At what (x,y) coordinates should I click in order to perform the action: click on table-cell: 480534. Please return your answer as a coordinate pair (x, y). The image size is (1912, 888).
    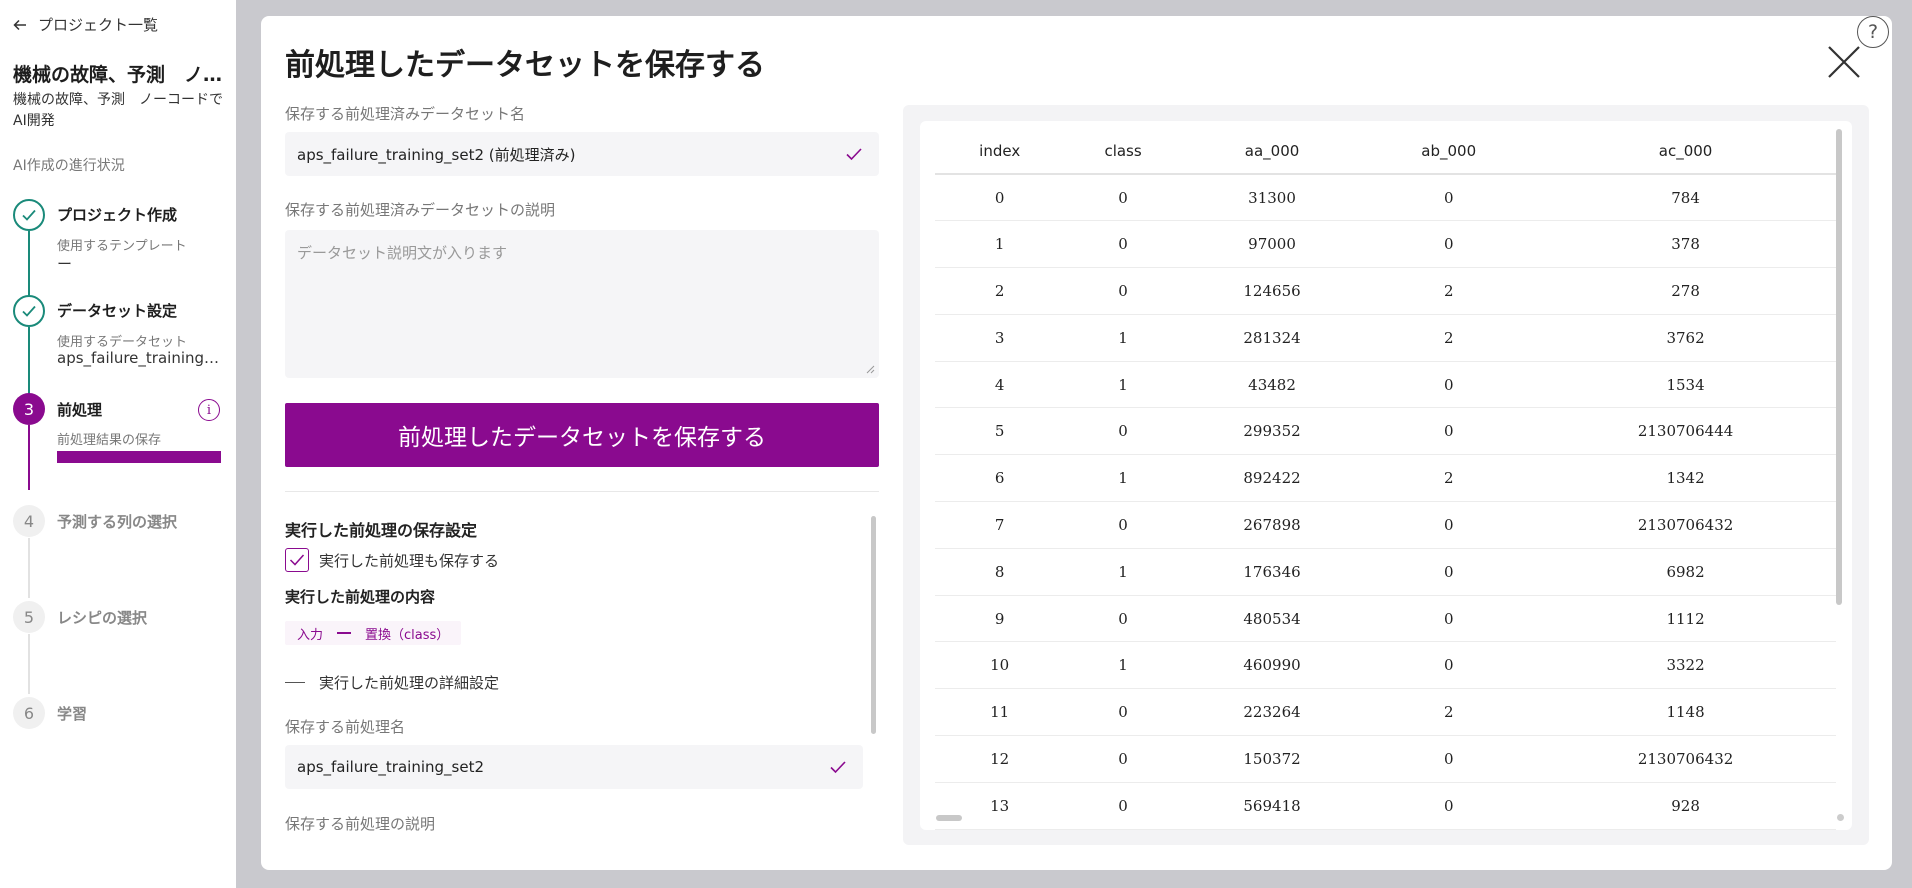
    Looking at the image, I should click on (1272, 619).